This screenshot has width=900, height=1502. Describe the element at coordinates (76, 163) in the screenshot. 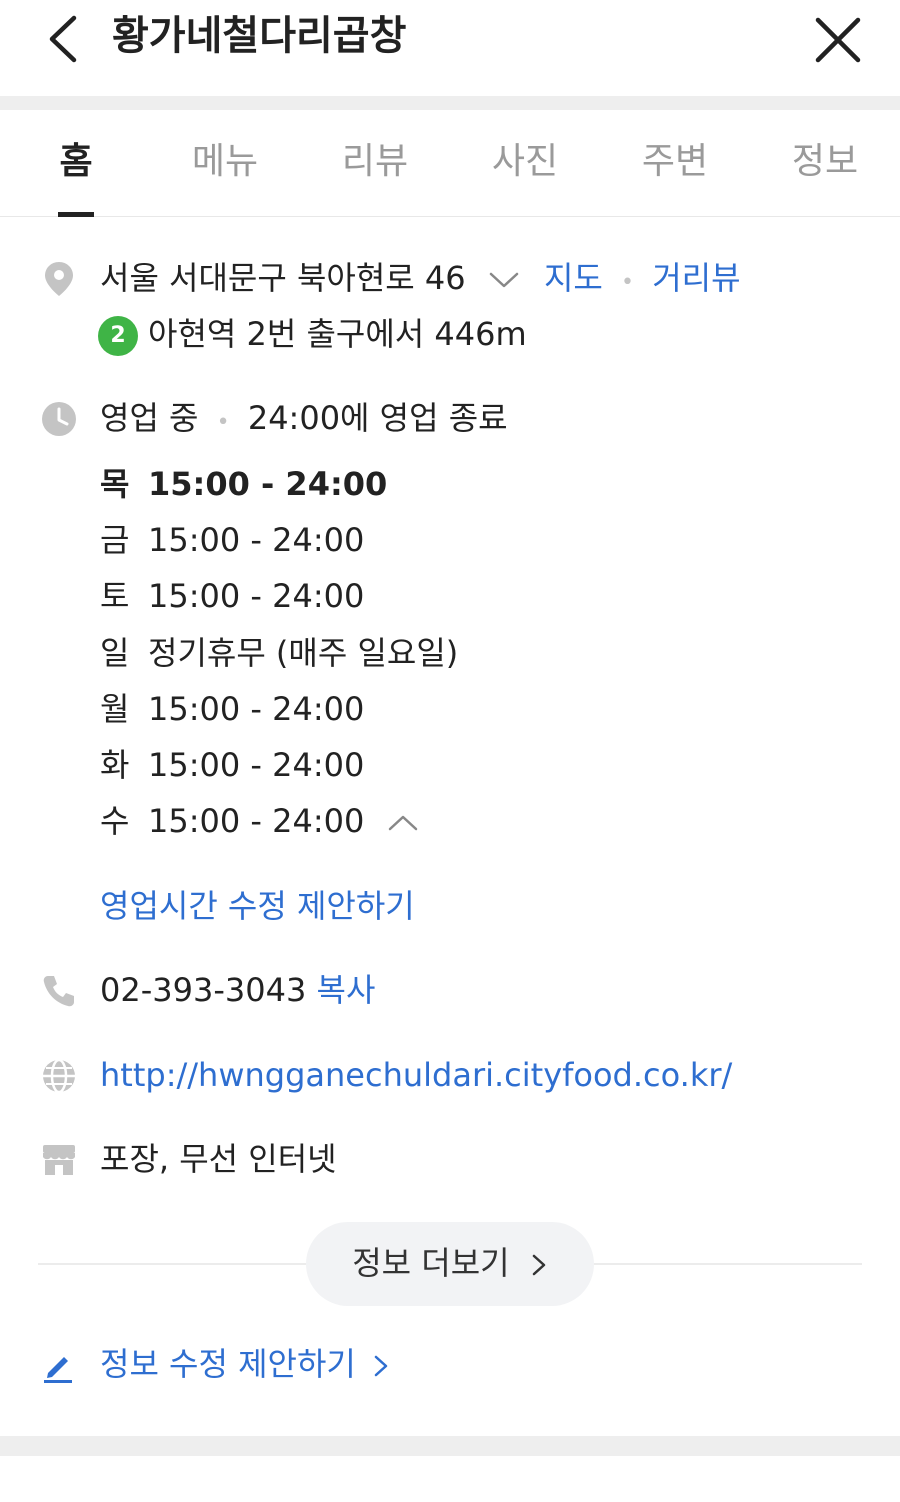

I see `tab-home: 홈` at that location.